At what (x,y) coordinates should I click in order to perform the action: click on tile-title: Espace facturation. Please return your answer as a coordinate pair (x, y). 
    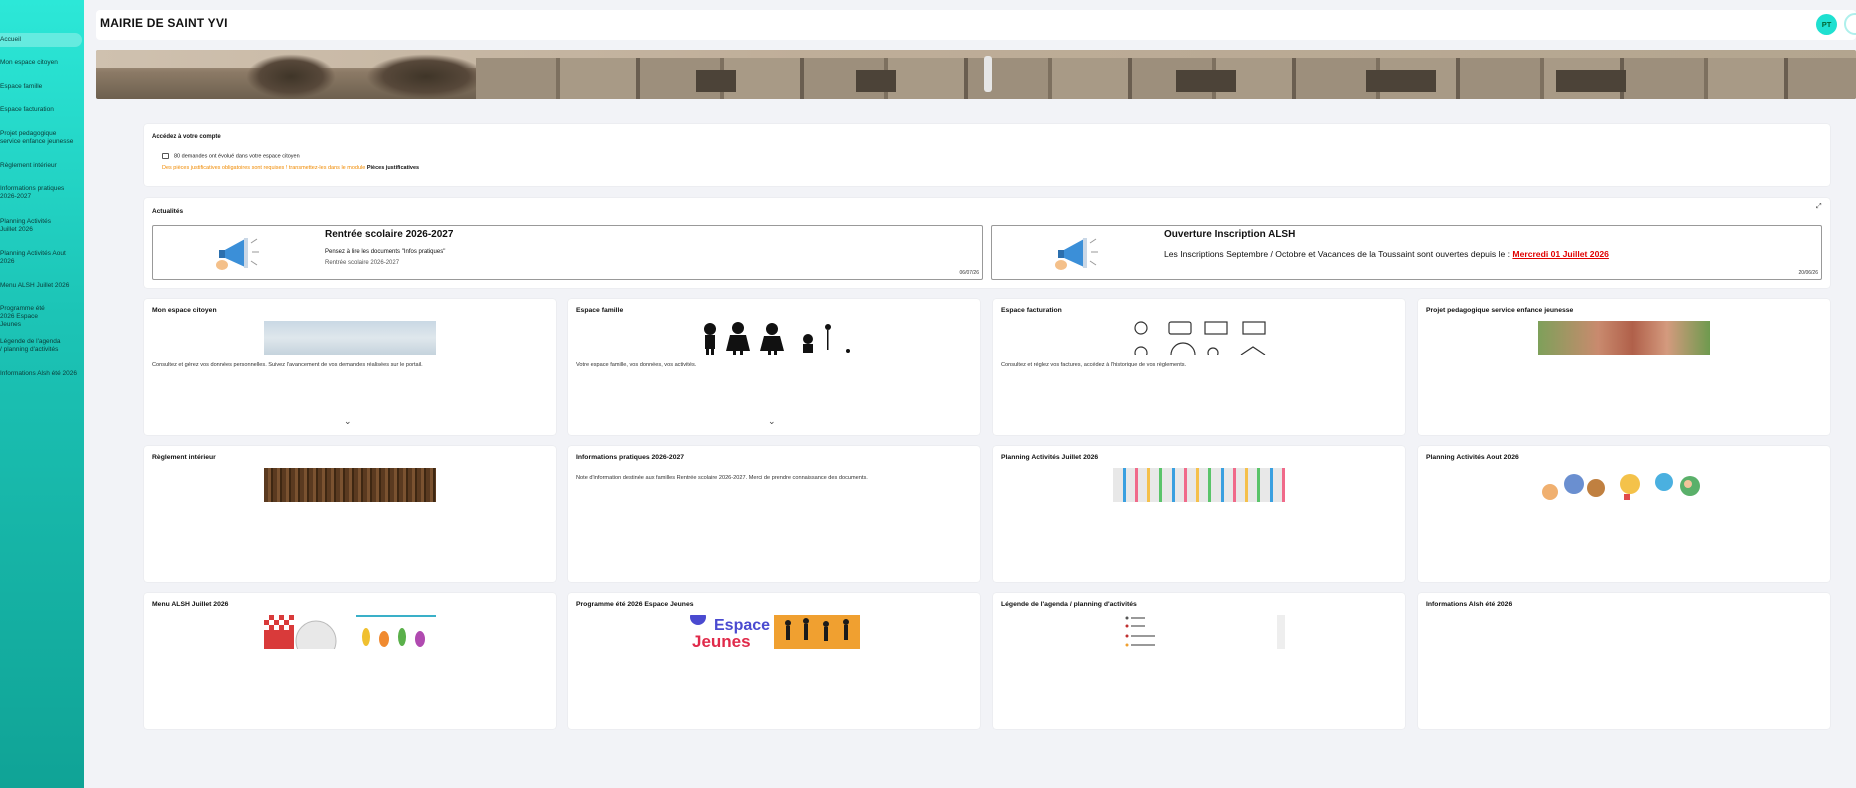
    Looking at the image, I should click on (1031, 310).